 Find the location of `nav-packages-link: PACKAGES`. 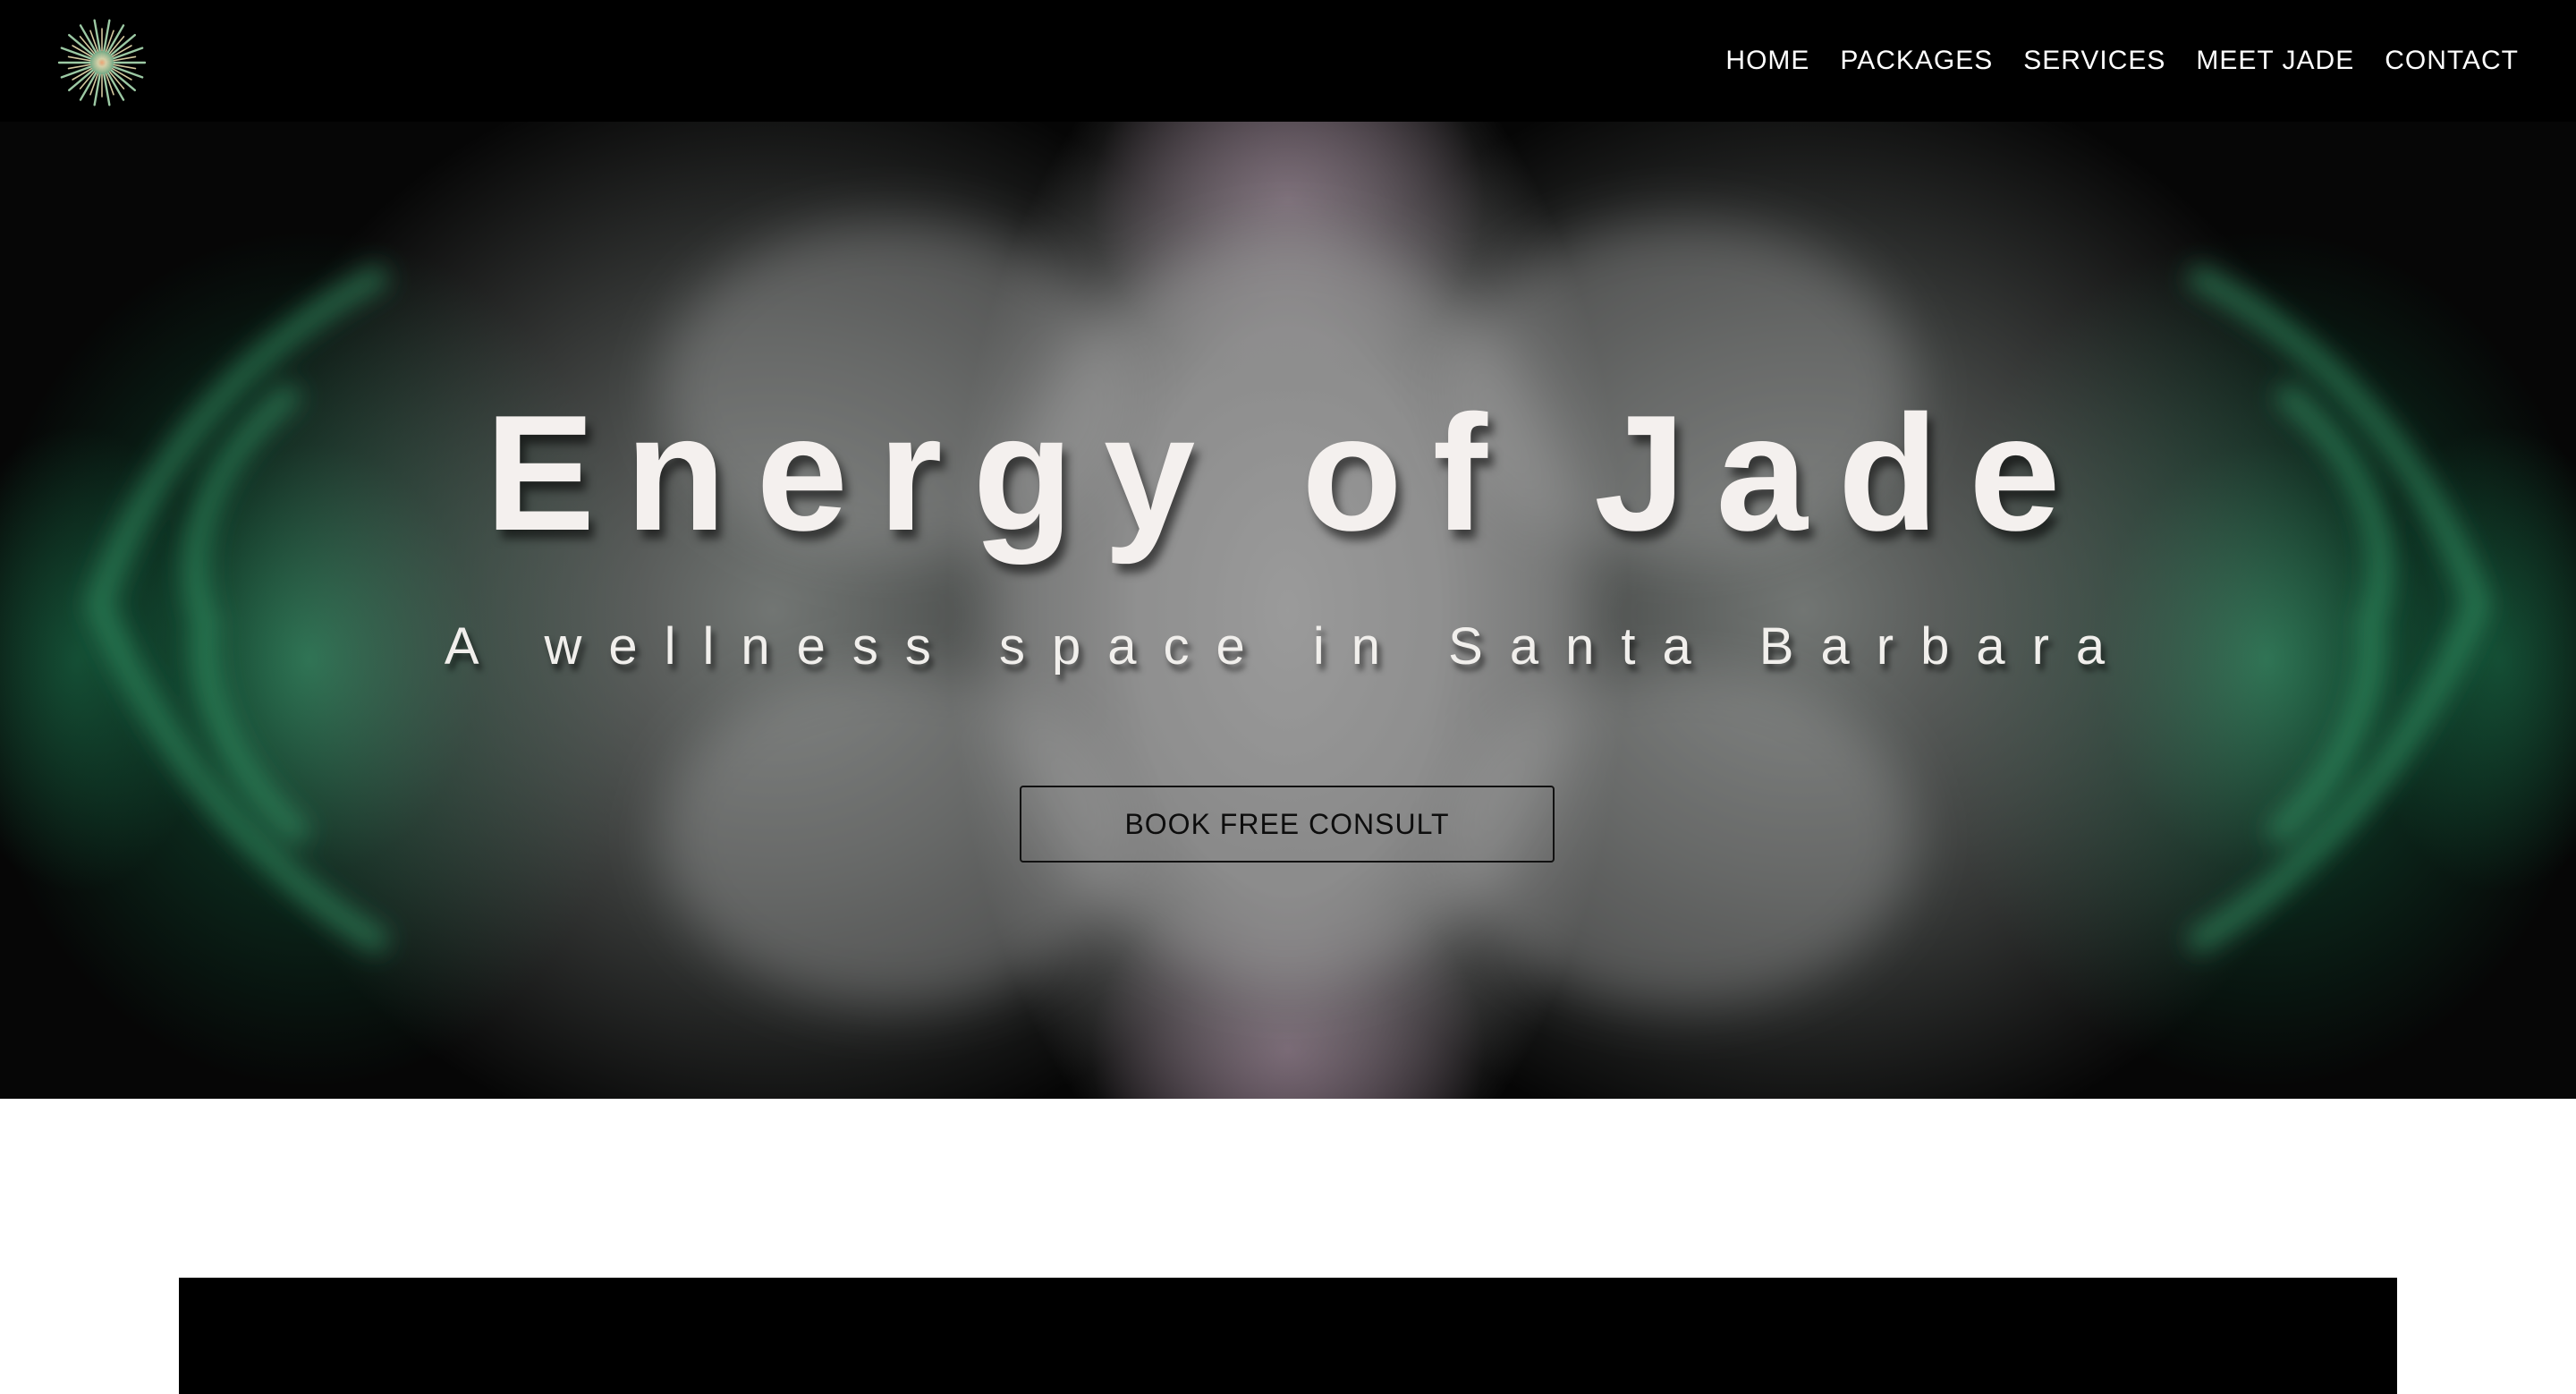

nav-packages-link: PACKAGES is located at coordinates (1916, 61).